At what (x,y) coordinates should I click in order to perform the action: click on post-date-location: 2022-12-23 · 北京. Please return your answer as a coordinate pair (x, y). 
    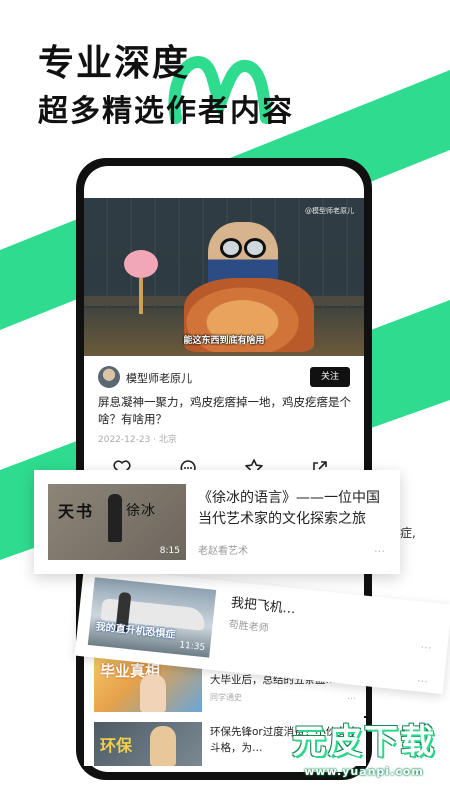
    Looking at the image, I should click on (137, 440).